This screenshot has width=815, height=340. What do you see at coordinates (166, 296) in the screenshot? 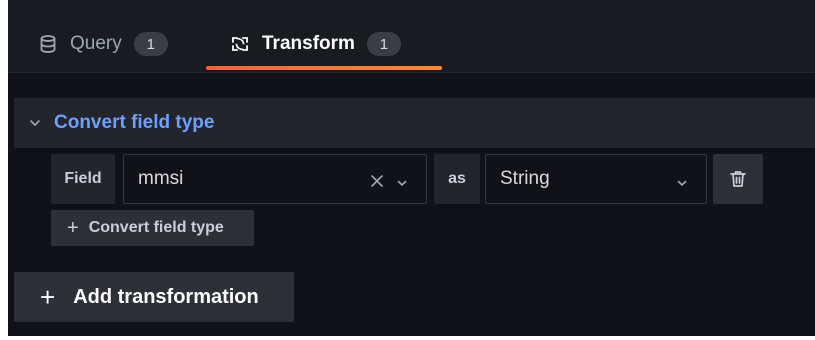
I see `add-transformation-label: Add transformation` at bounding box center [166, 296].